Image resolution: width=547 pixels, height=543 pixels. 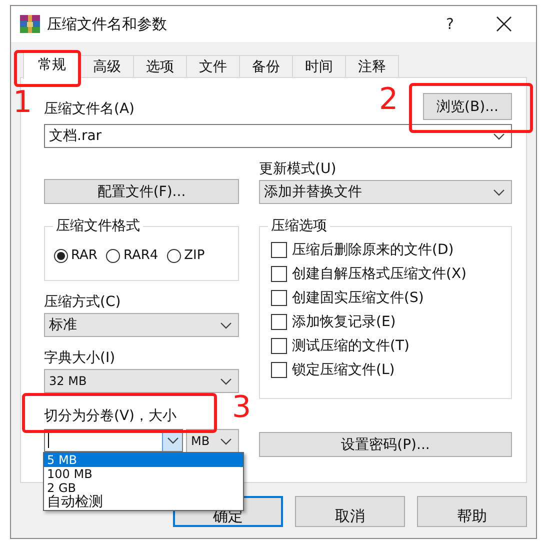 What do you see at coordinates (111, 416) in the screenshot?
I see `split-volume-label: 切分为分卷(V)，大小` at bounding box center [111, 416].